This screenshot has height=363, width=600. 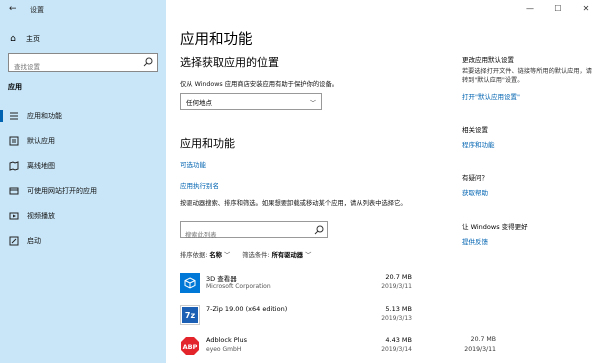 I want to click on sort-label: 排序依据:, so click(x=194, y=255).